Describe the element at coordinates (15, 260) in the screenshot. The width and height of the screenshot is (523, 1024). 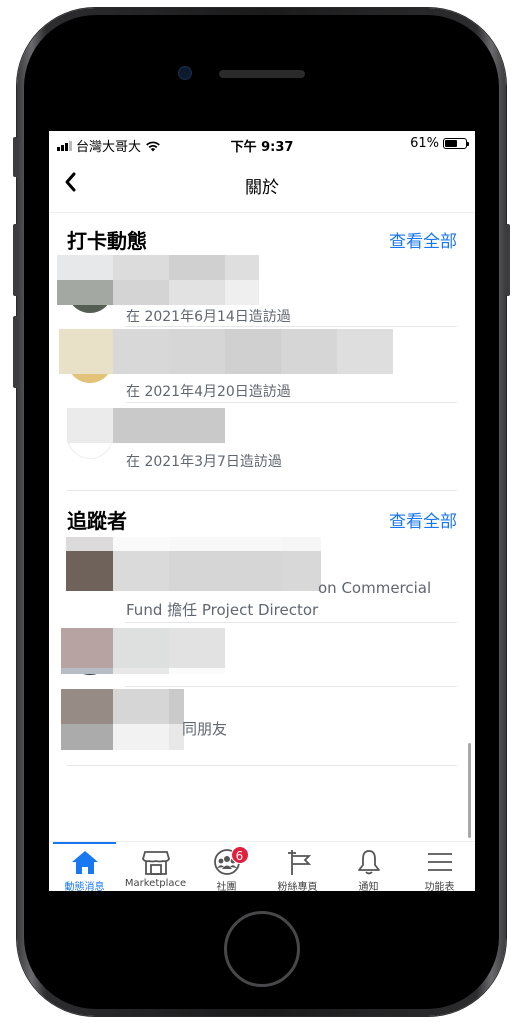
I see `volume-up-button` at that location.